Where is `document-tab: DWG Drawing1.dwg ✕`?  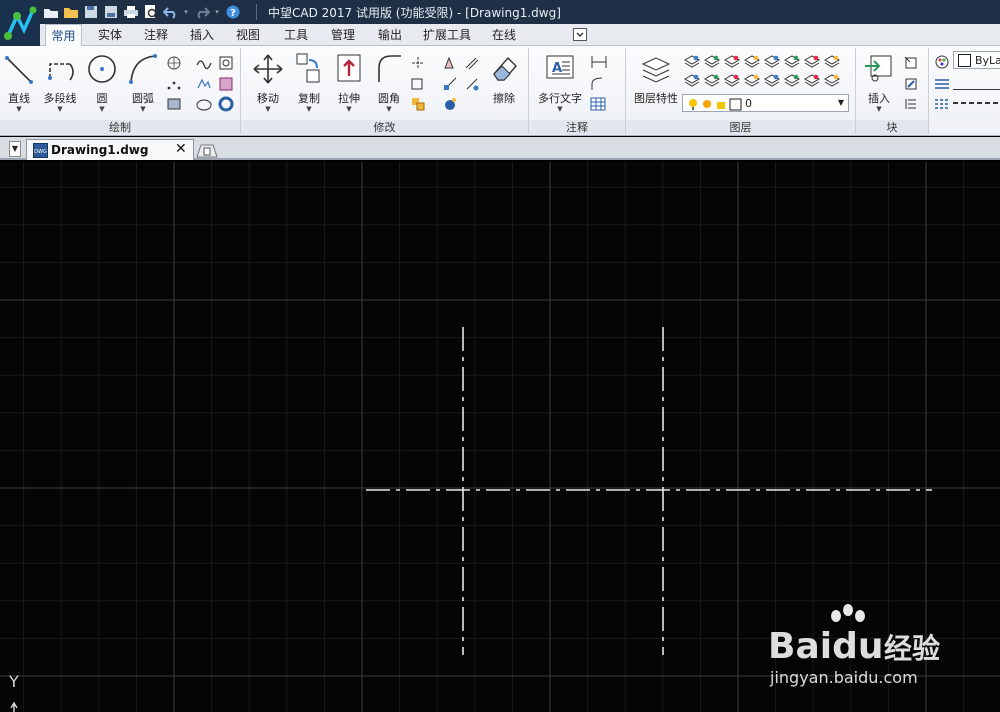
document-tab: DWG Drawing1.dwg ✕ is located at coordinates (110, 149).